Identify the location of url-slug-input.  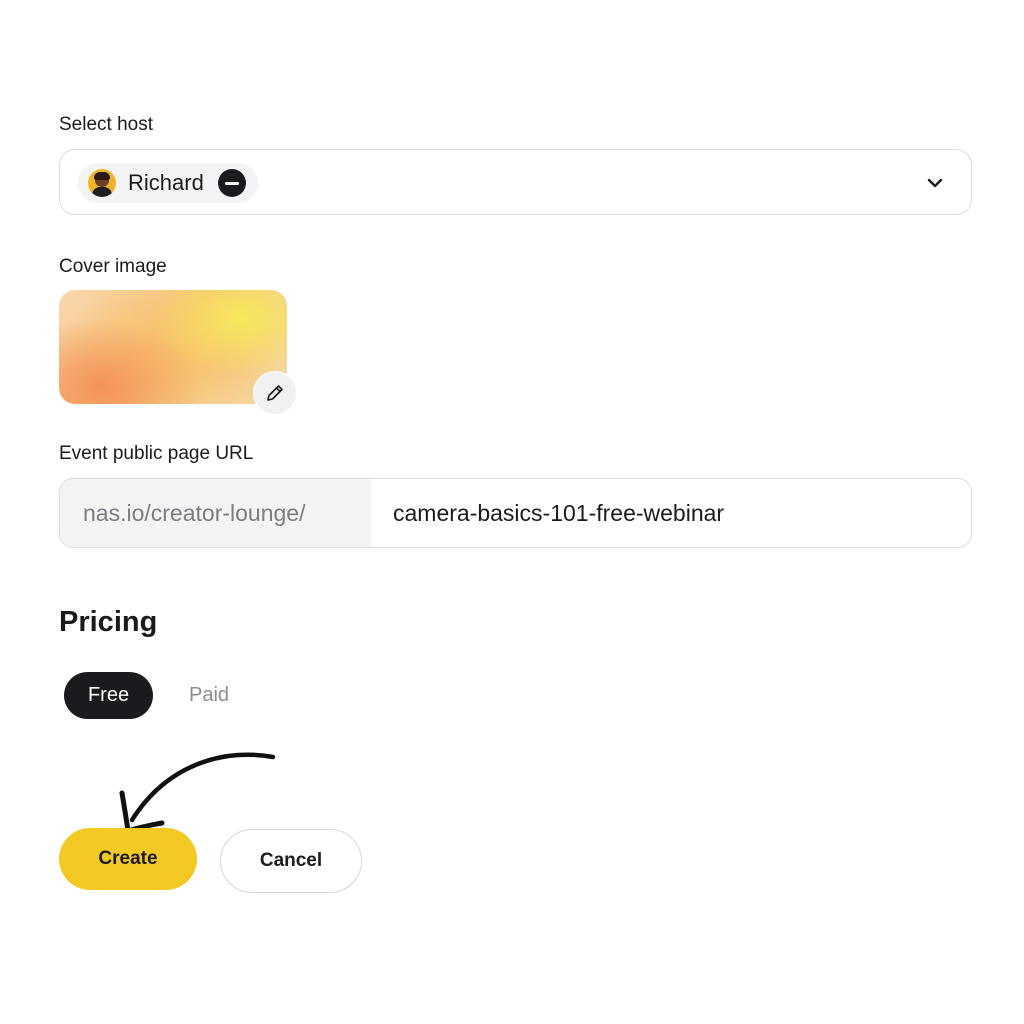
(671, 513).